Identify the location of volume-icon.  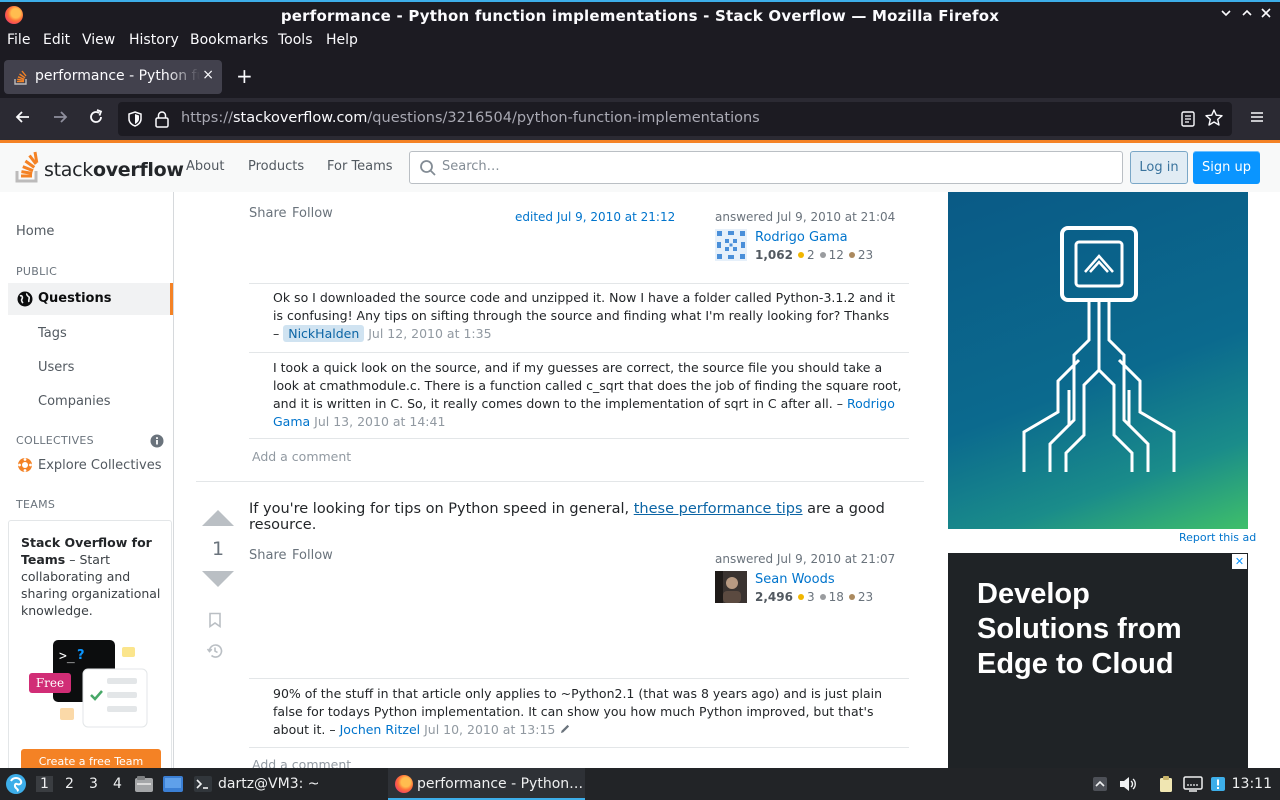
(1128, 784).